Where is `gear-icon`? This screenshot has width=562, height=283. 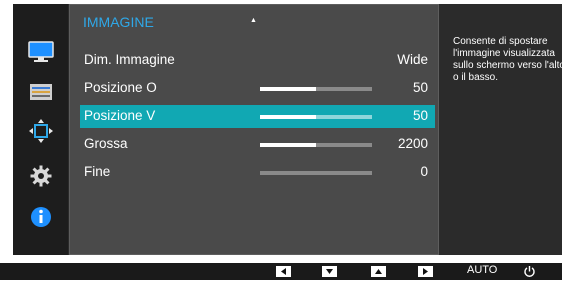 gear-icon is located at coordinates (41, 176).